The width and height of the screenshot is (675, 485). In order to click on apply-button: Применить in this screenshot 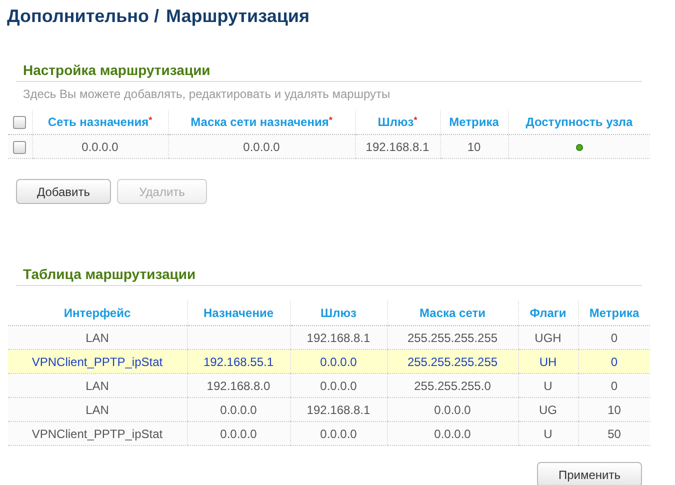, I will do `click(589, 473)`.